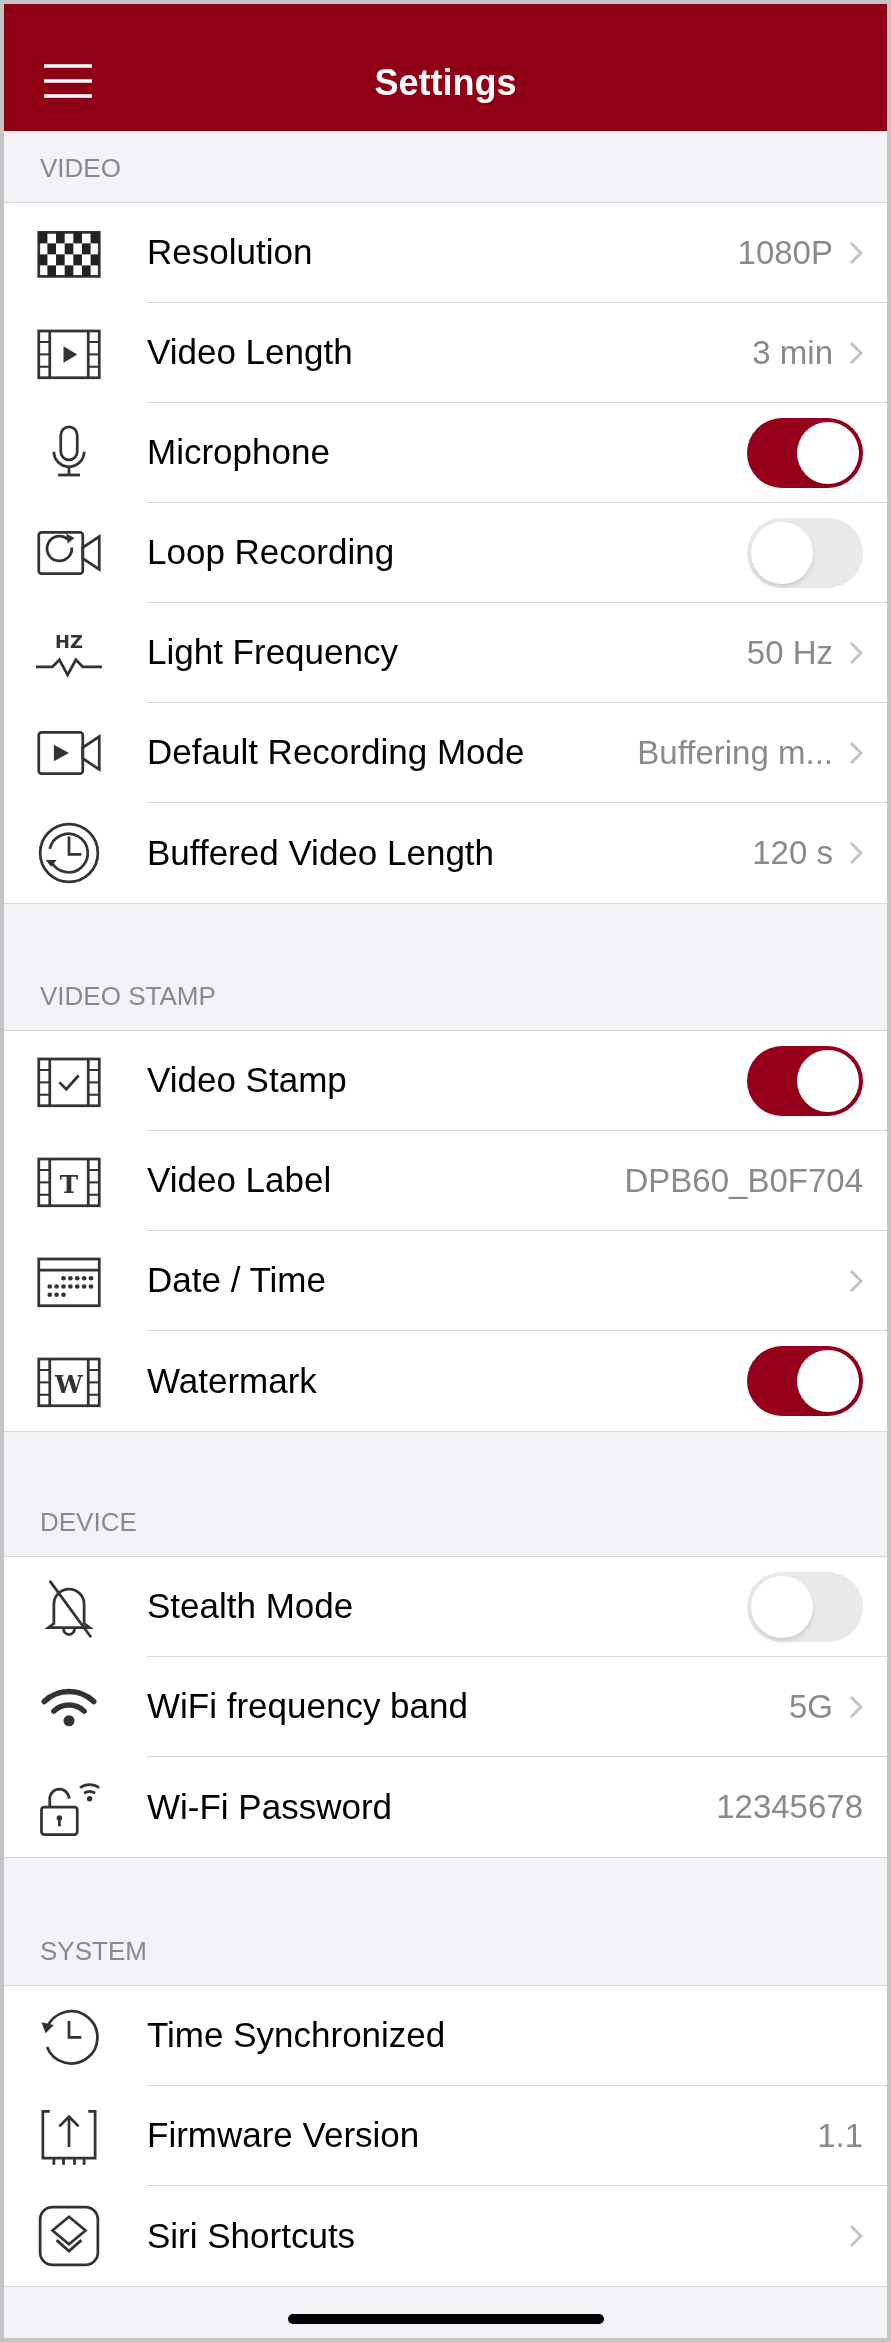 The image size is (891, 2342). I want to click on setting-value: 5G, so click(810, 1706).